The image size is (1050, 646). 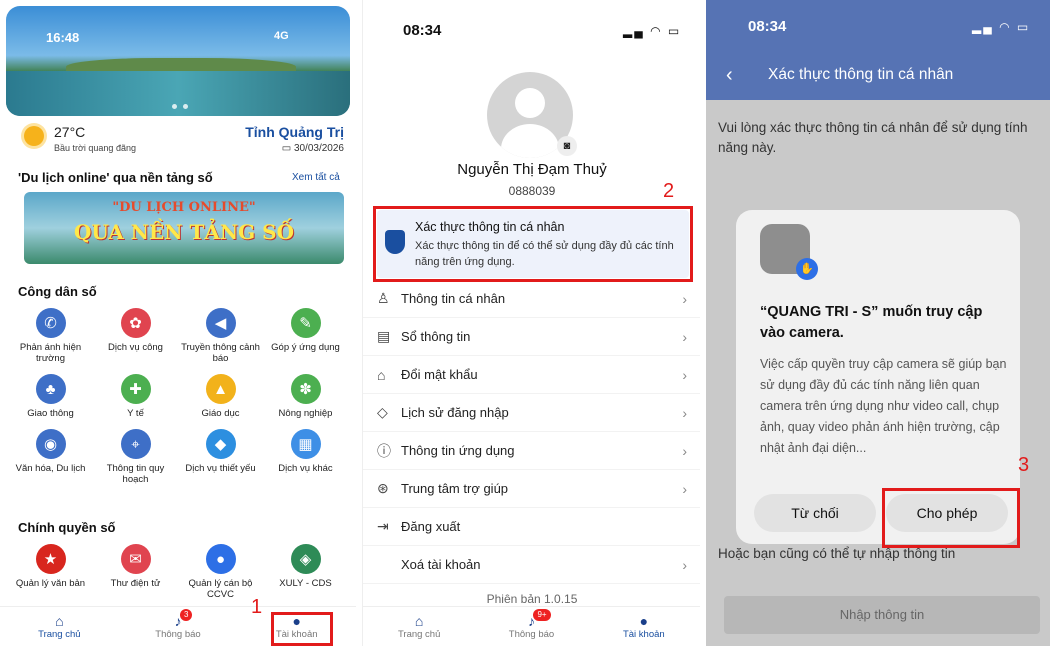 What do you see at coordinates (305, 336) in the screenshot?
I see `service-comment: ✎ Góp ý ứng dụng` at bounding box center [305, 336].